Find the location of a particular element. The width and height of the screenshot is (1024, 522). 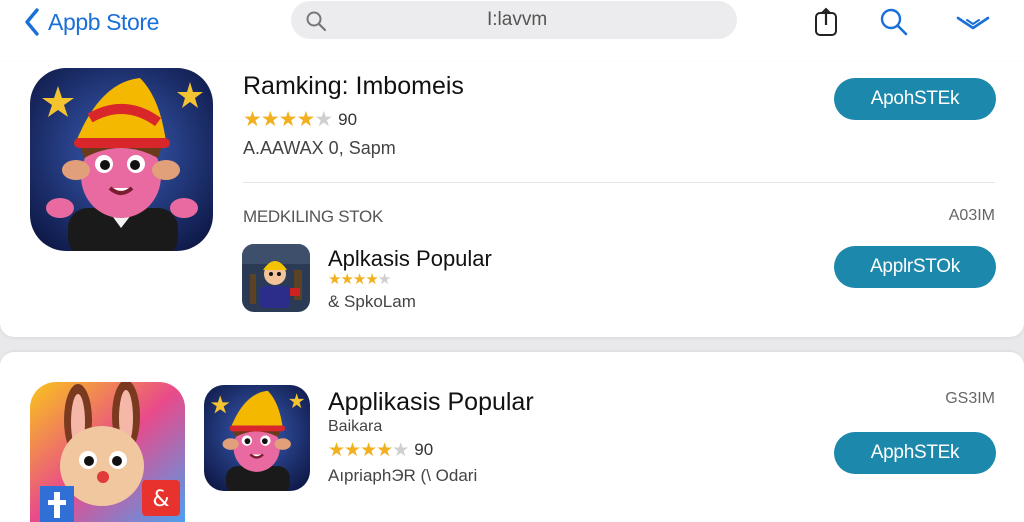

popular-rating: ★ ★ ★ ★ ★ is located at coordinates (359, 279).